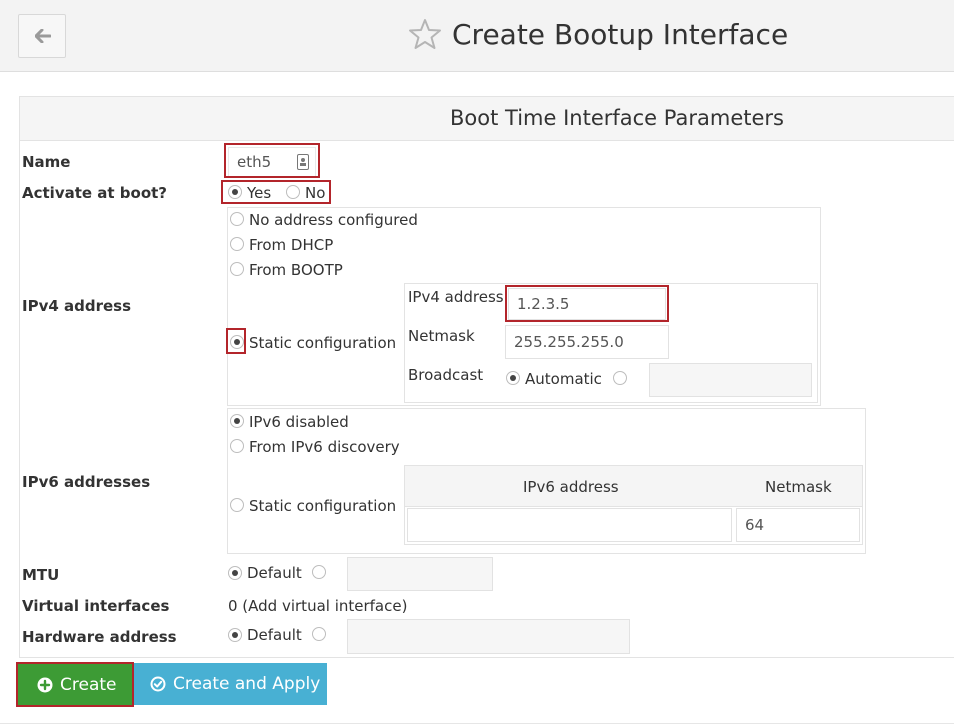 This screenshot has width=954, height=726. I want to click on netmask-input: 255.255.255.0, so click(587, 342).